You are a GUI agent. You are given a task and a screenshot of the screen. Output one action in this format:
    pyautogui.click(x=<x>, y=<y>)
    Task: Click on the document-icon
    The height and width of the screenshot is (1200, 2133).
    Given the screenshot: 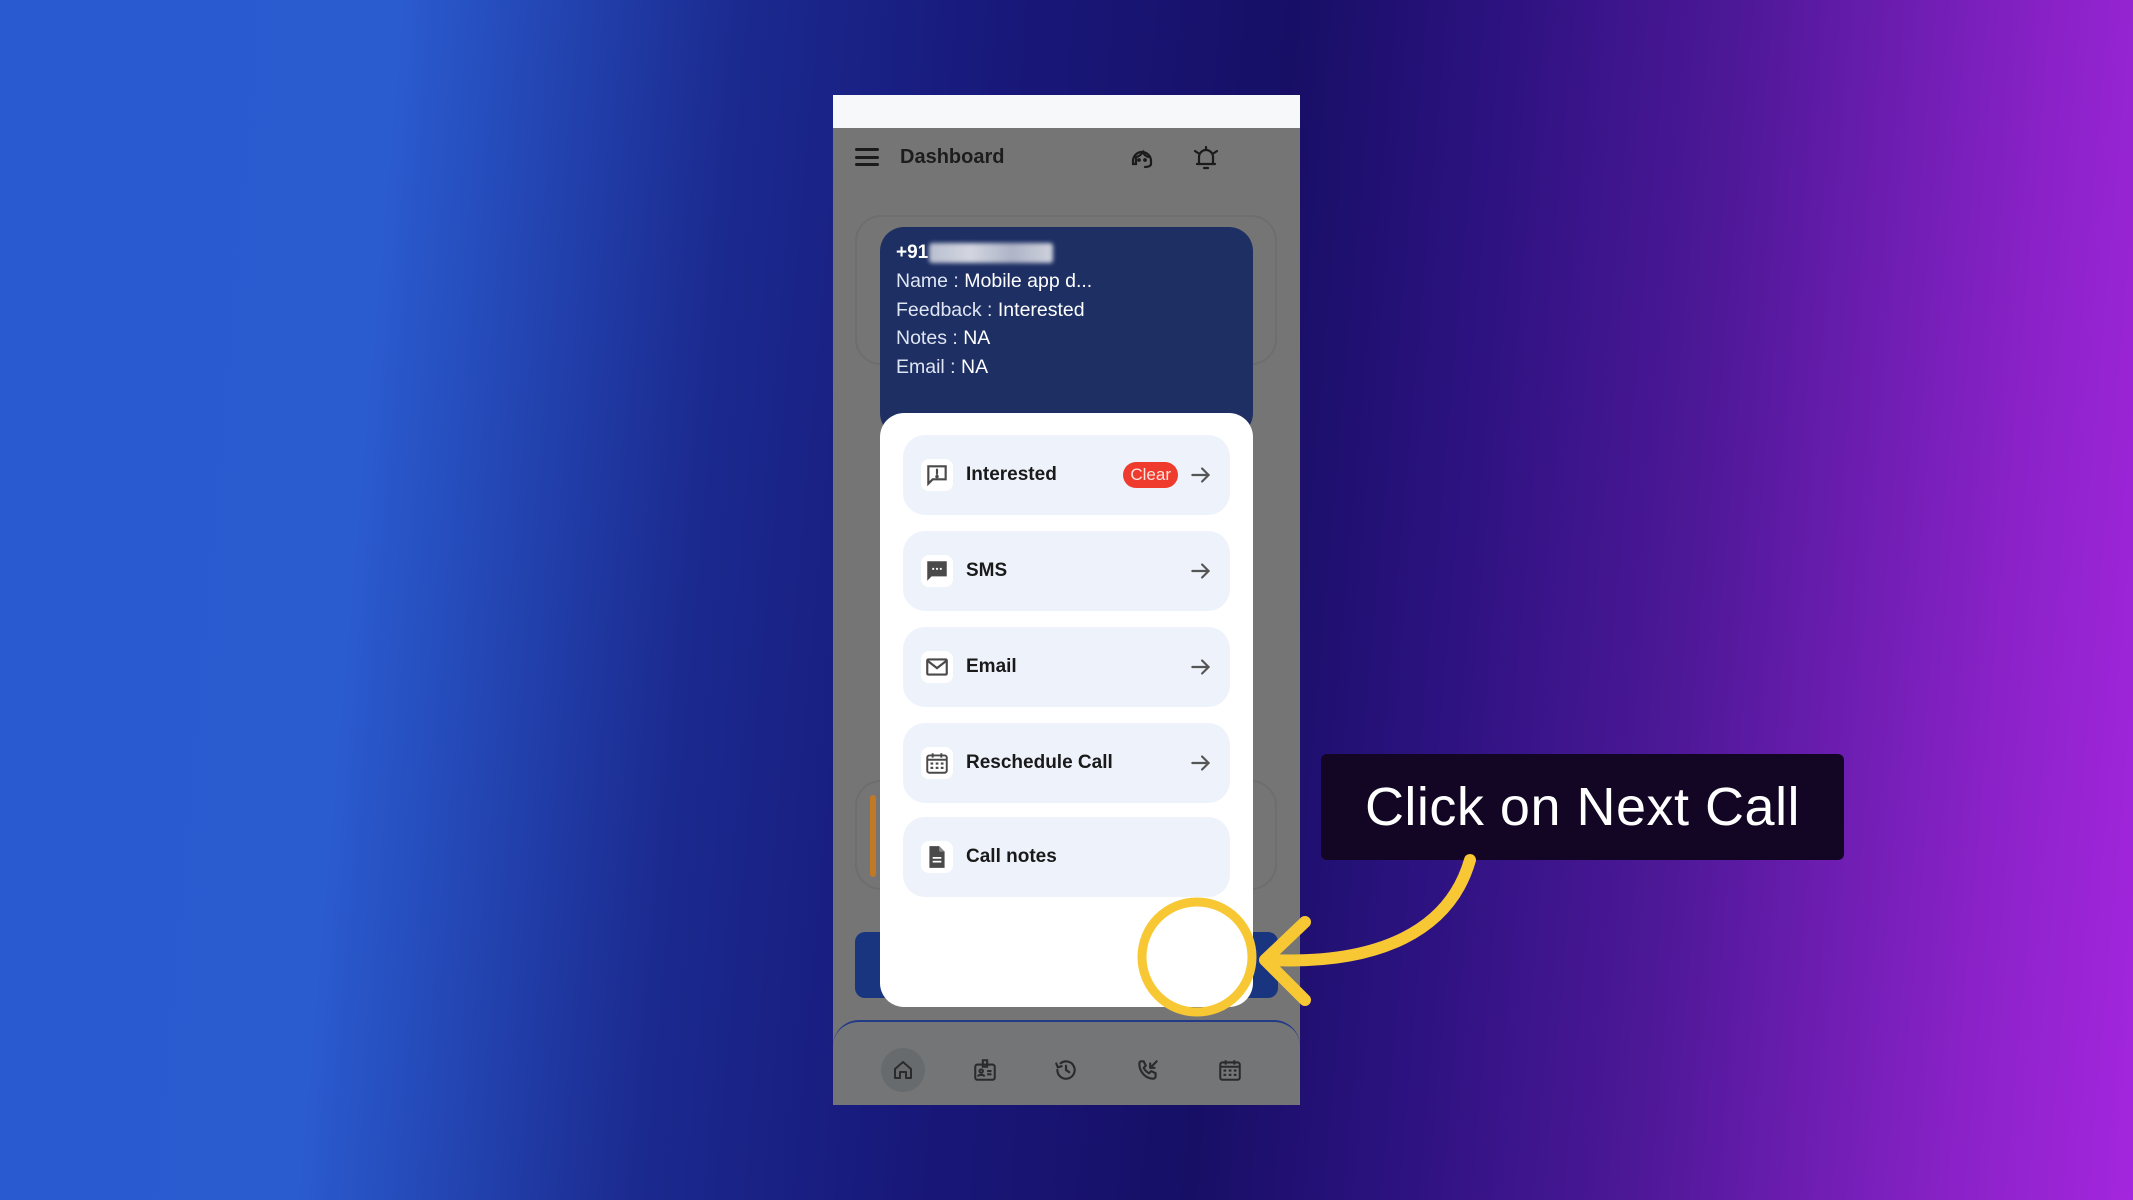 What is the action you would take?
    pyautogui.click(x=937, y=857)
    